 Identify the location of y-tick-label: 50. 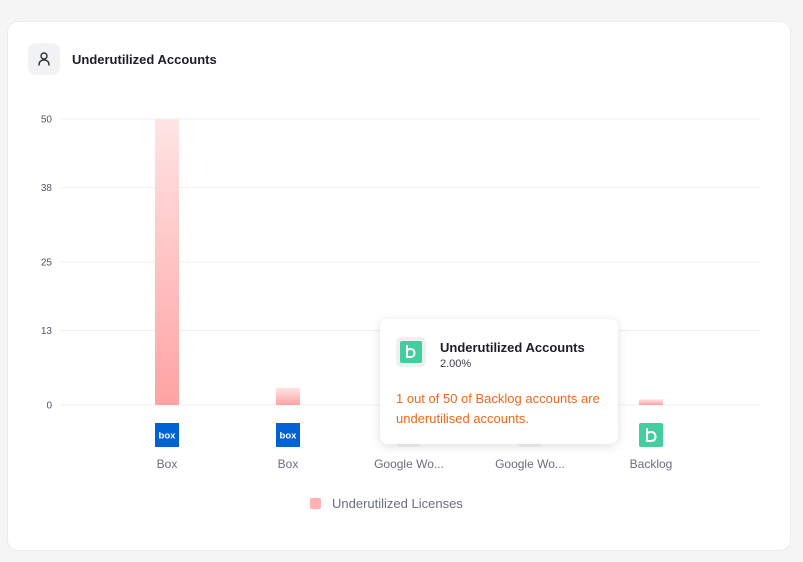
(47, 120).